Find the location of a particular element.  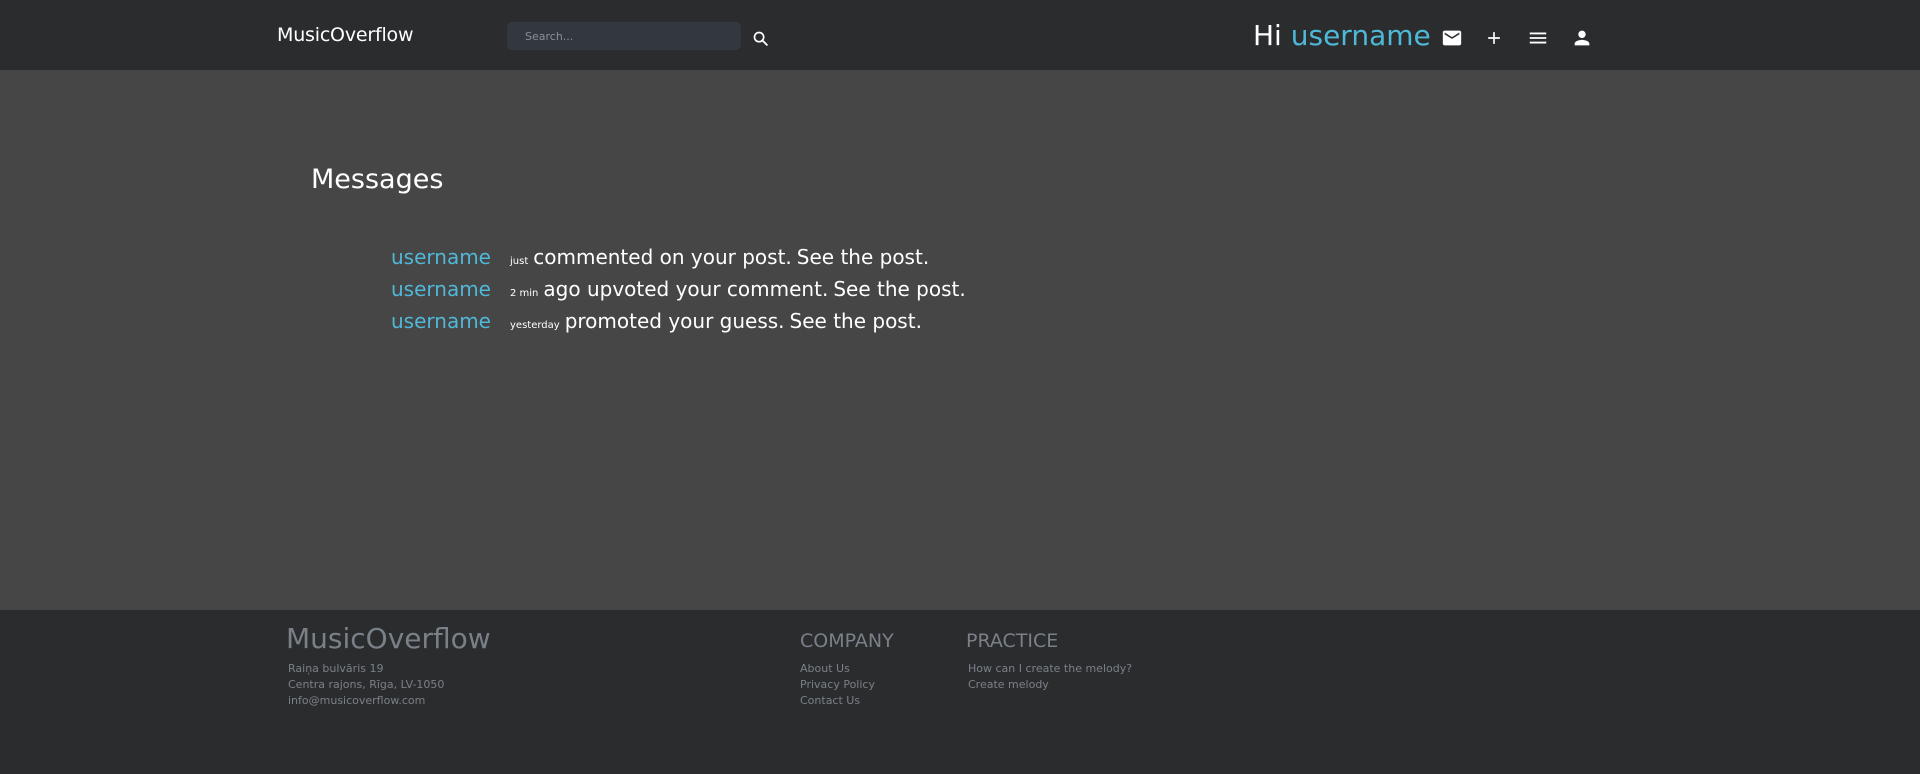

person-icon is located at coordinates (1582, 38).